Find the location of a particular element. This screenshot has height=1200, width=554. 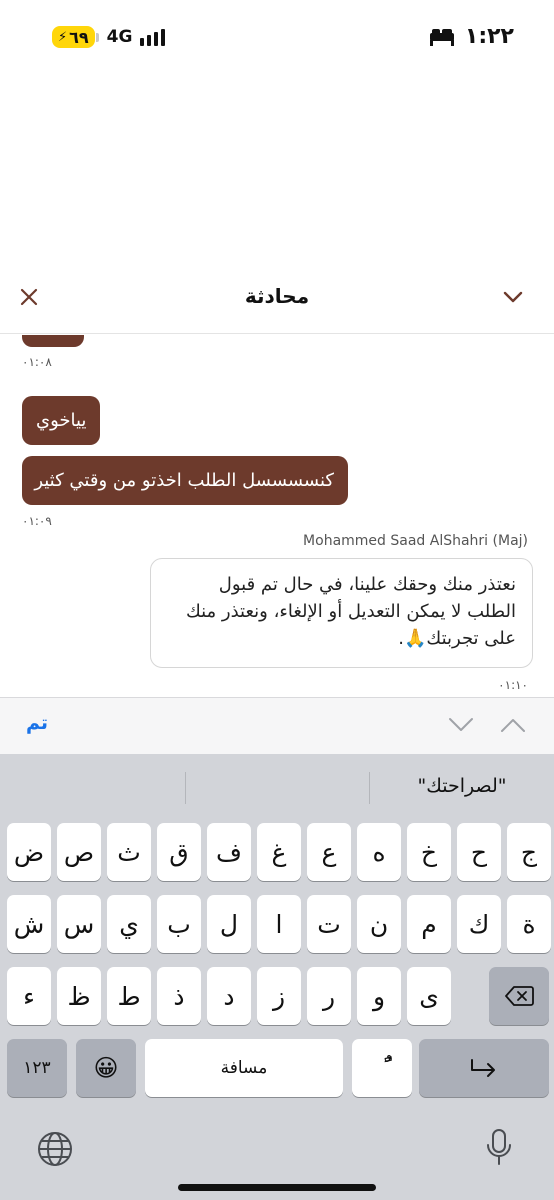

backspace-icon is located at coordinates (519, 996).